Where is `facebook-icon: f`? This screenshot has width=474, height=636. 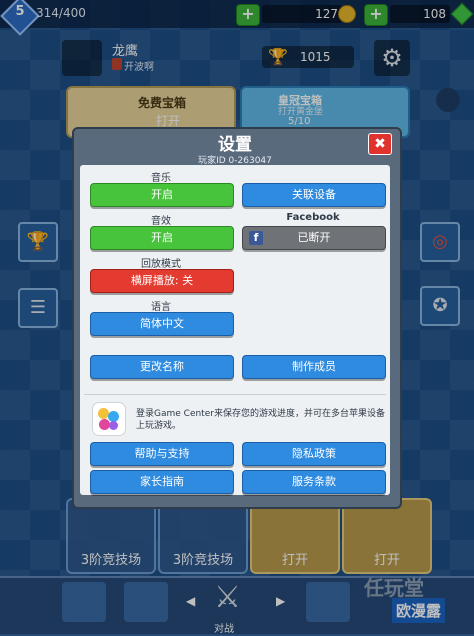 facebook-icon: f is located at coordinates (256, 238).